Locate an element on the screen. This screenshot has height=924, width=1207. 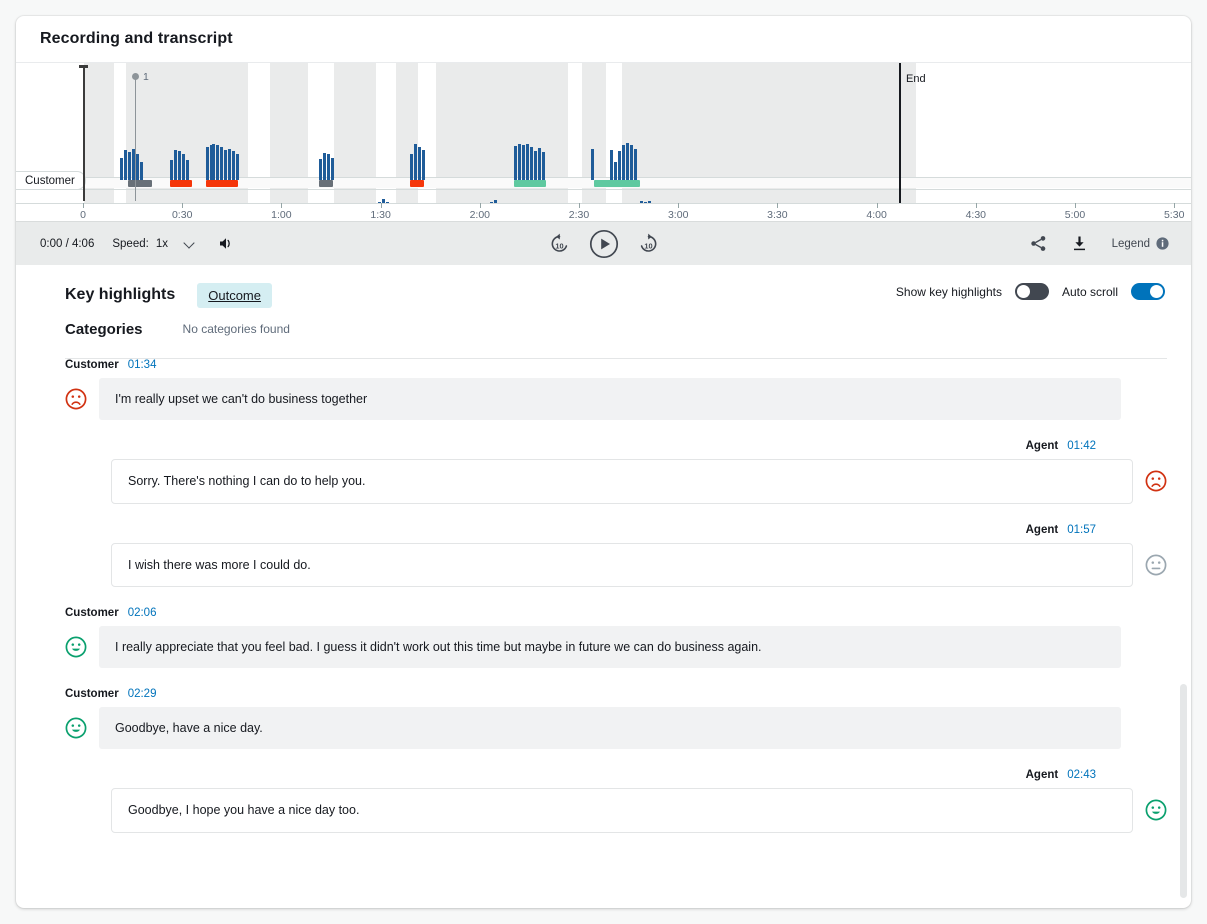
show-key-highlights-toggle is located at coordinates (1031, 291).